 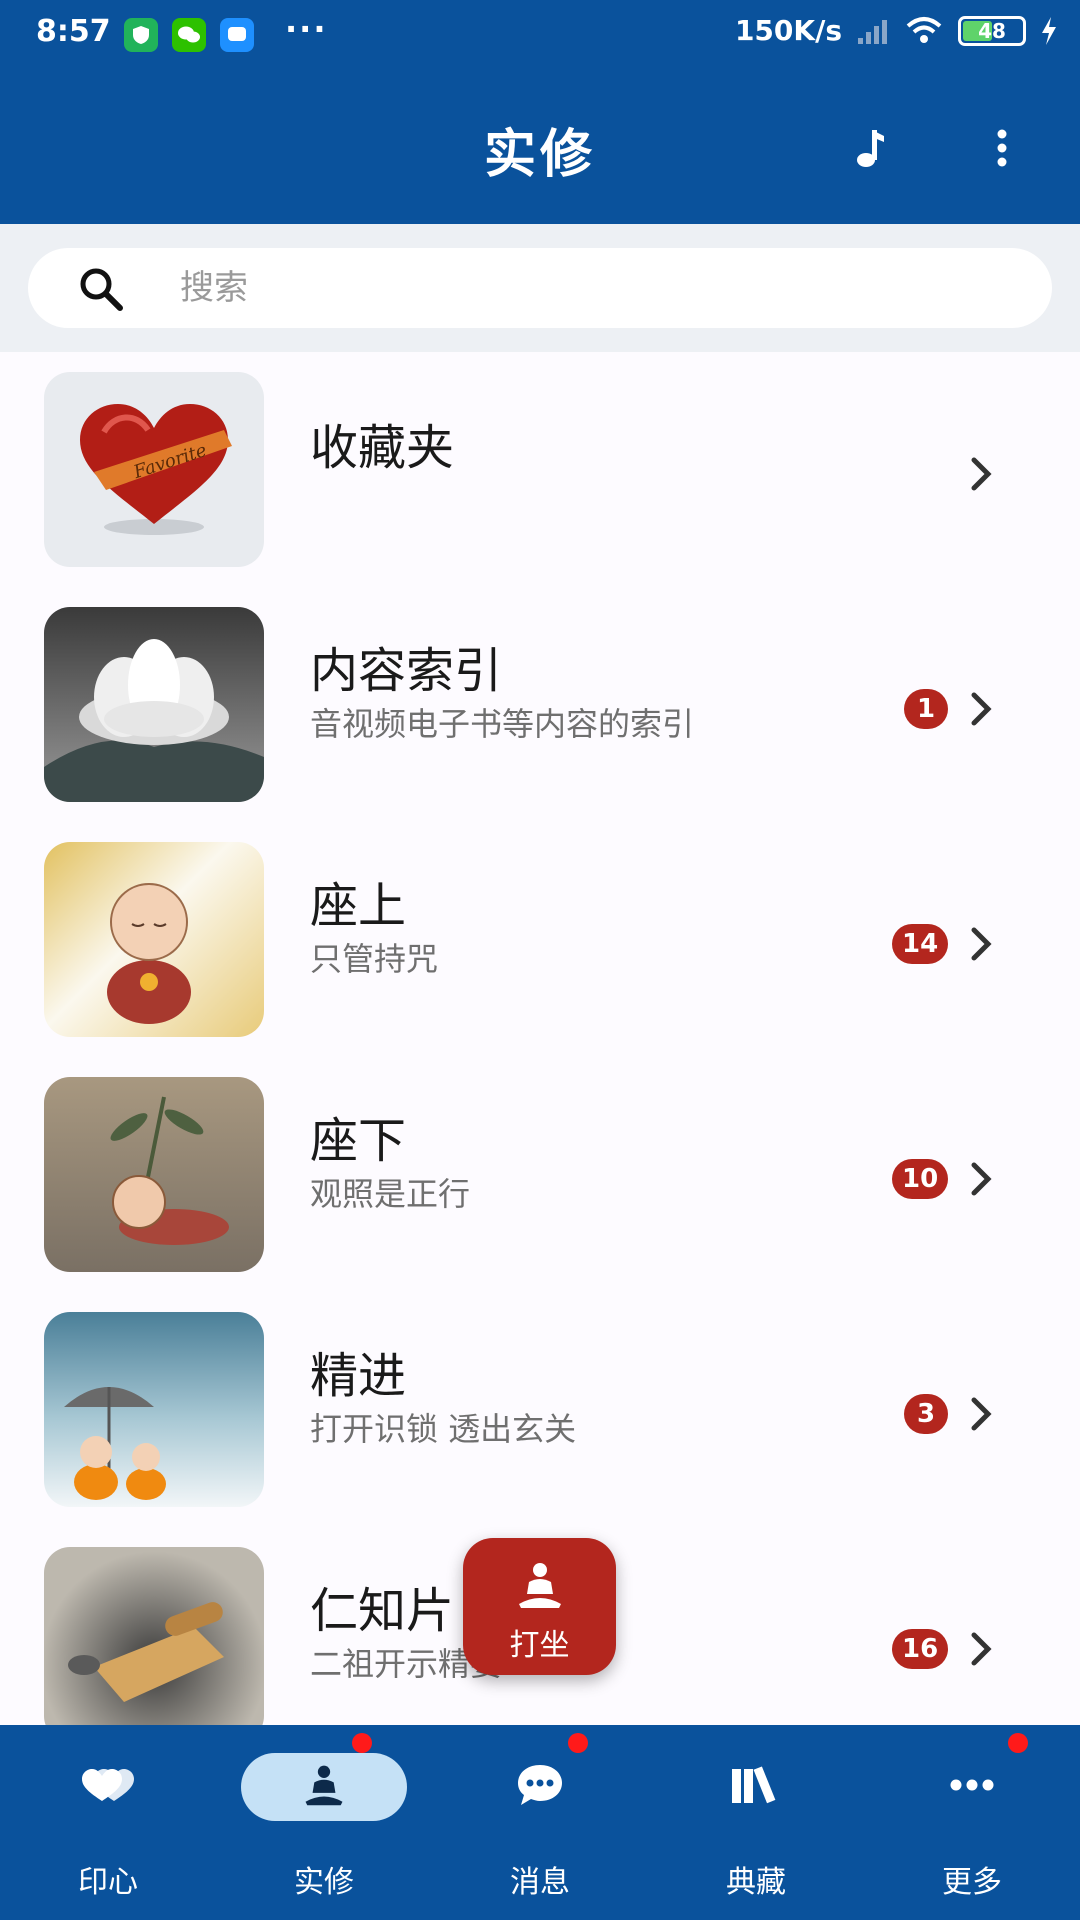 What do you see at coordinates (872, 31) in the screenshot?
I see `cellular-signal-icon` at bounding box center [872, 31].